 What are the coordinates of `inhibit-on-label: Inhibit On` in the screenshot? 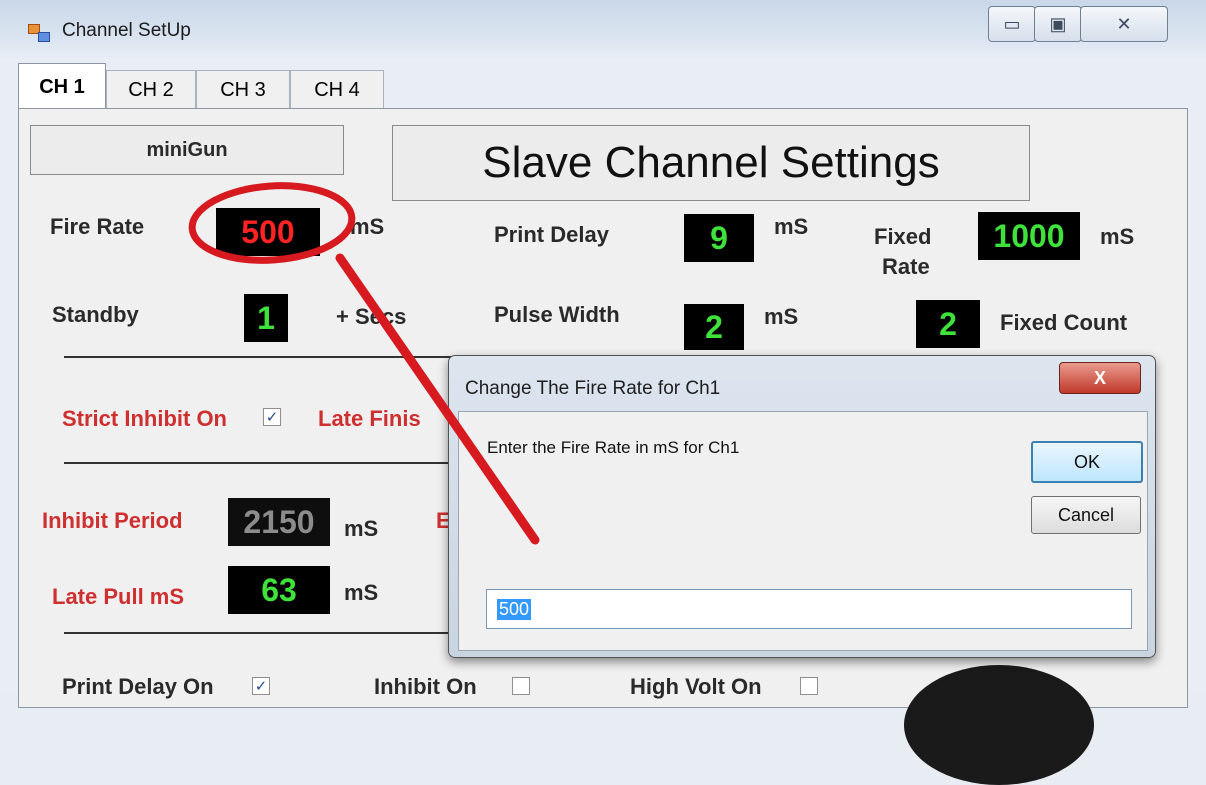 It's located at (425, 686).